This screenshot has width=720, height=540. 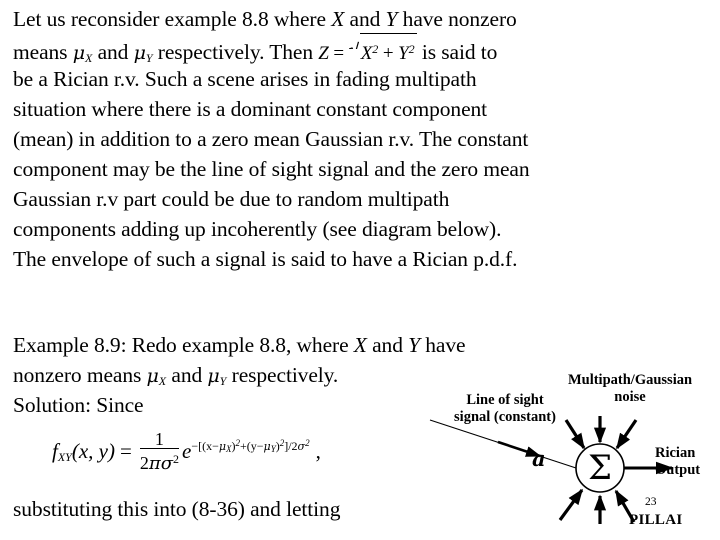 What do you see at coordinates (360, 345) in the screenshot?
I see `example-variable-x: X` at bounding box center [360, 345].